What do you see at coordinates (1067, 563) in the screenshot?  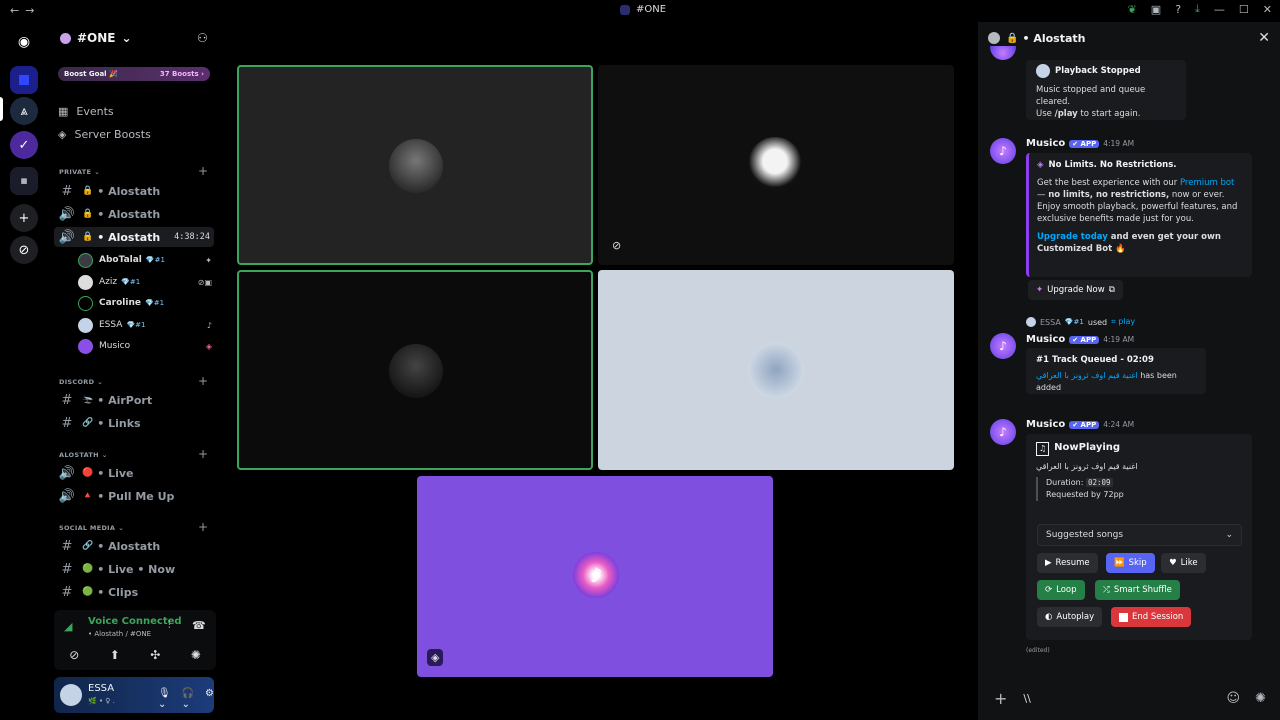 I see `resume-button: ▶ Resume` at bounding box center [1067, 563].